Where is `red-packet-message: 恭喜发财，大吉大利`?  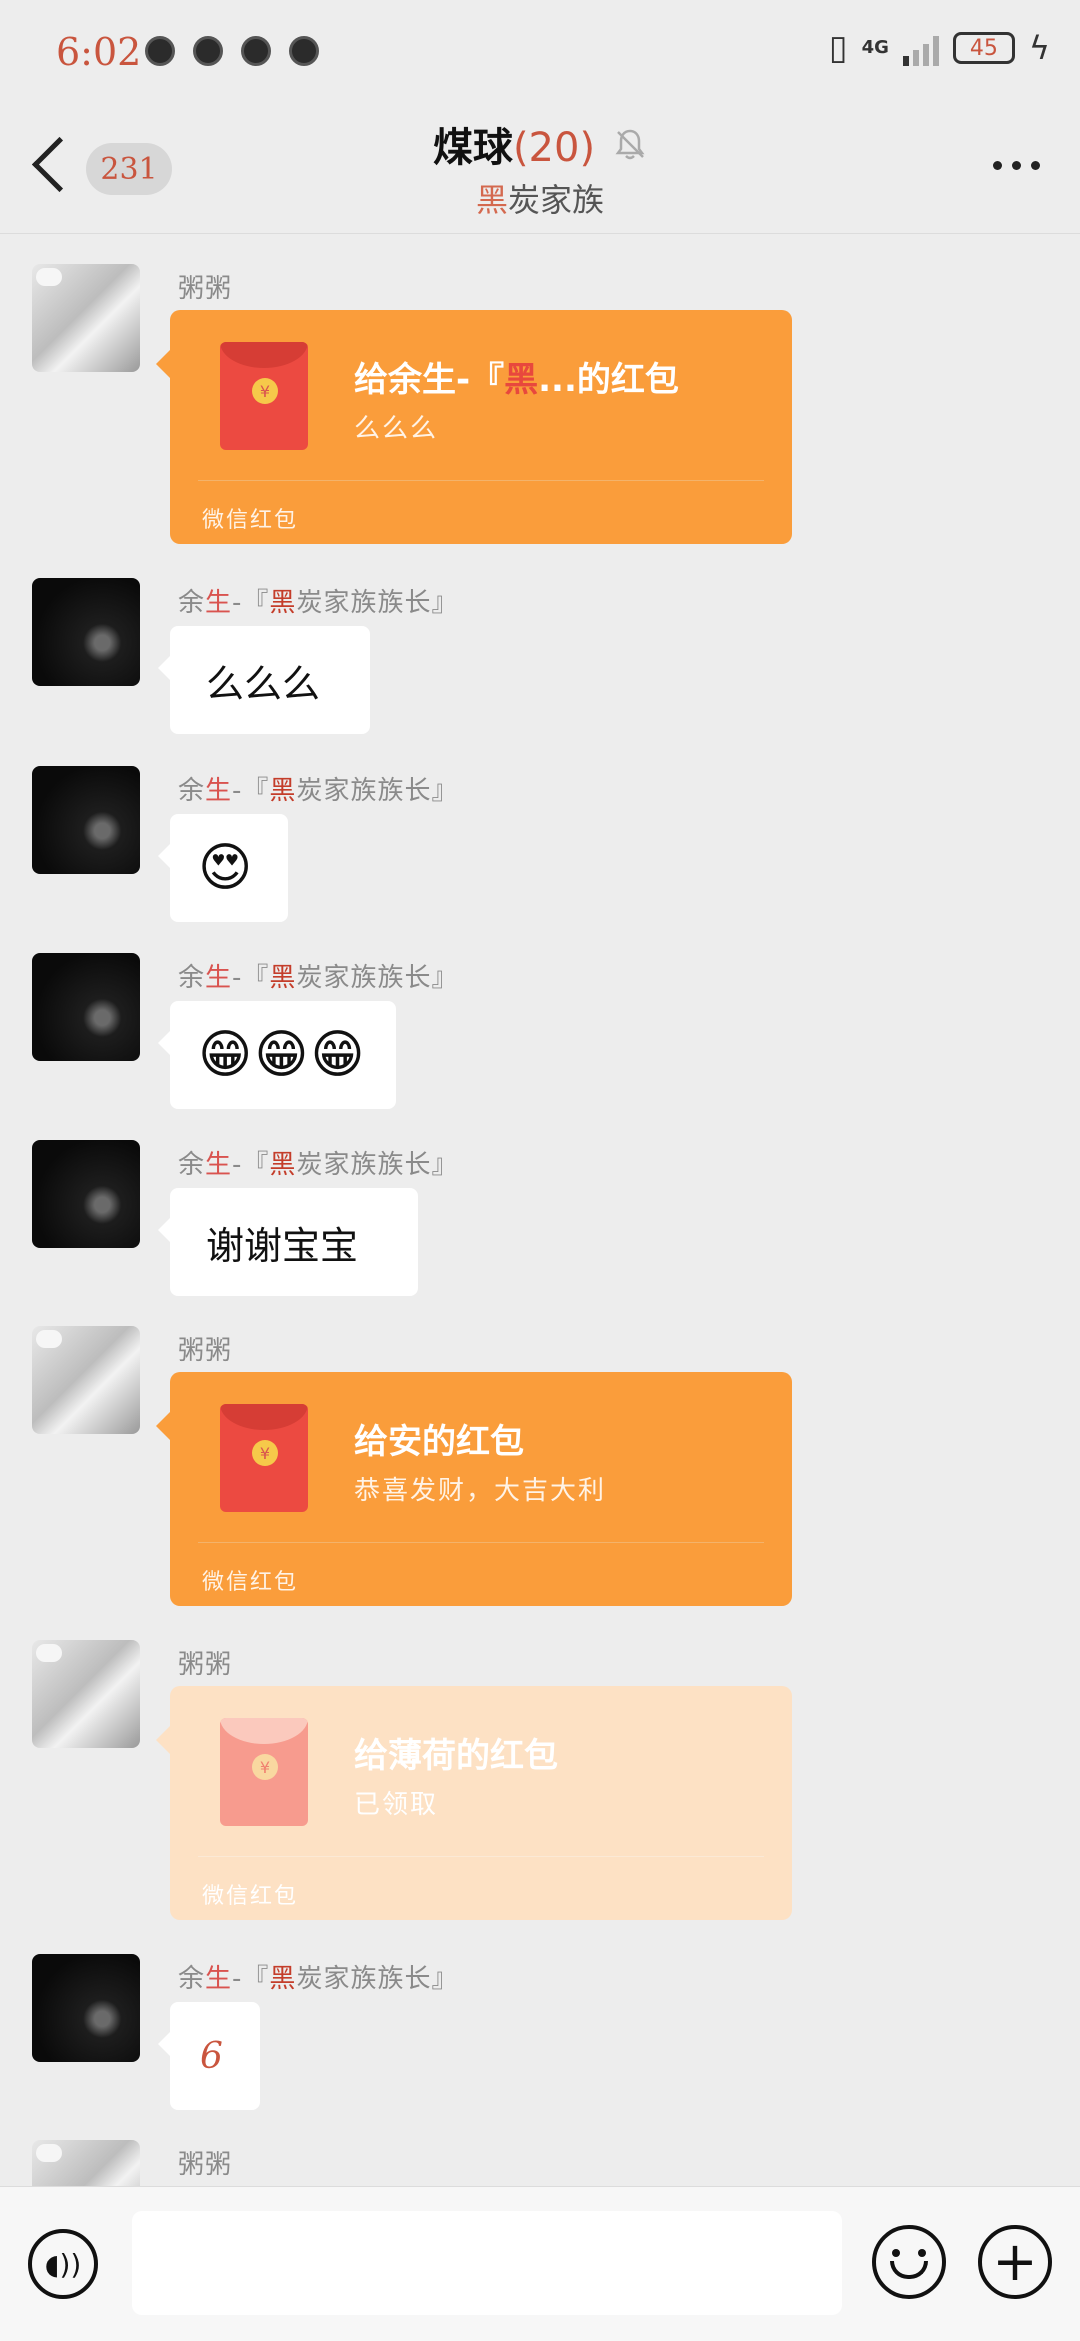 red-packet-message: 恭喜发财，大吉大利 is located at coordinates (480, 1491).